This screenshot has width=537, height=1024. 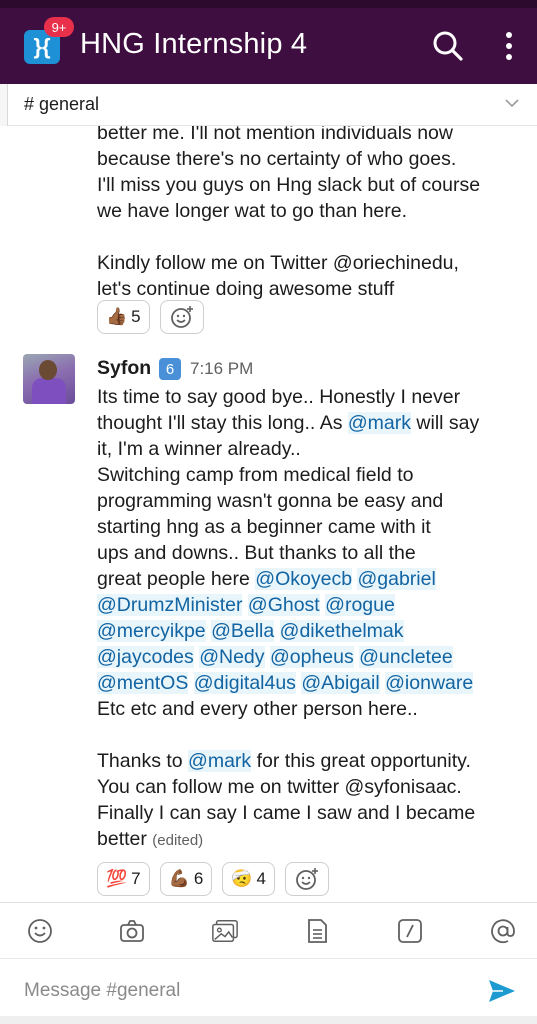 I want to click on file-icon, so click(x=317, y=931).